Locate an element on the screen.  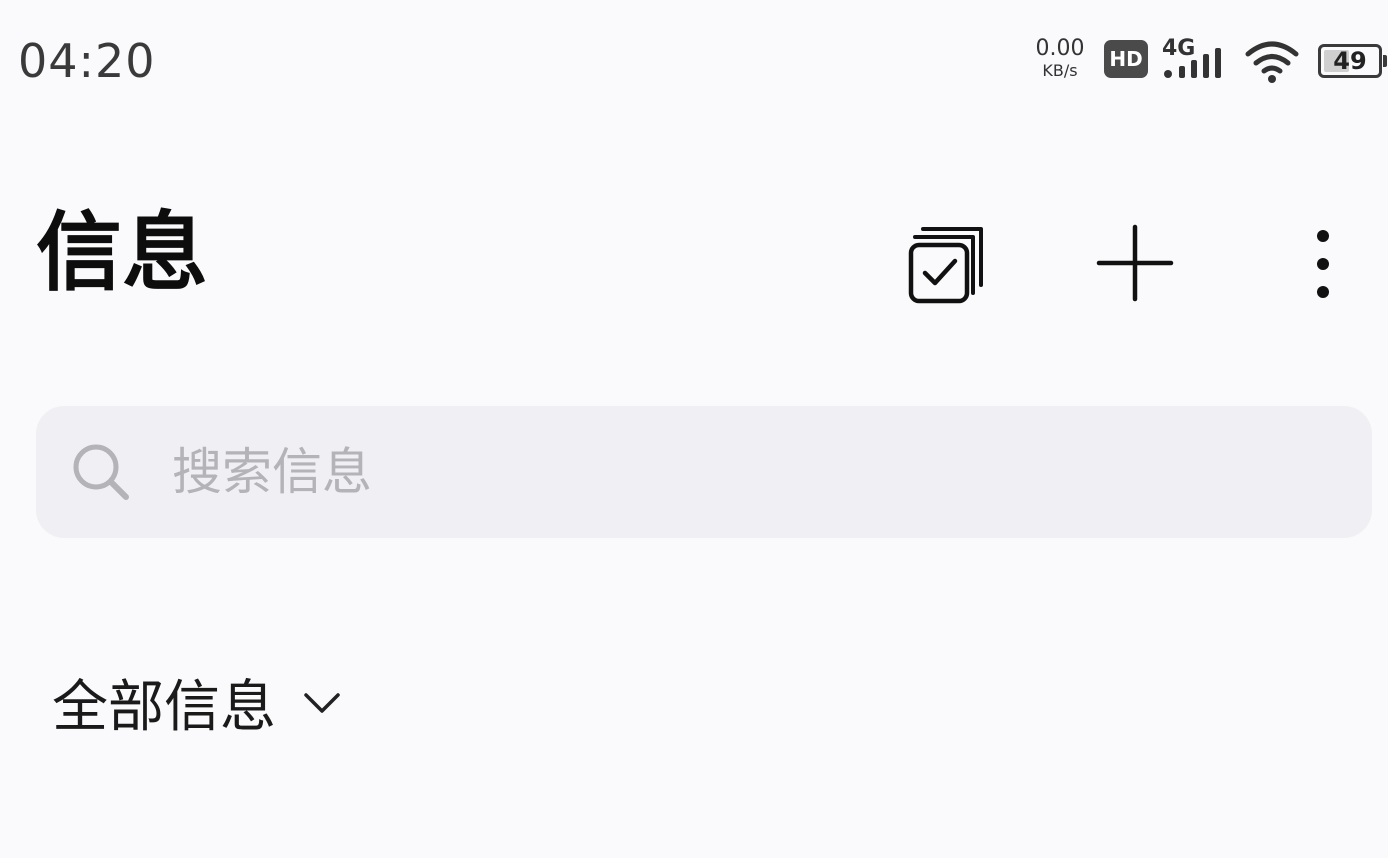
multi-select-button is located at coordinates (946, 264).